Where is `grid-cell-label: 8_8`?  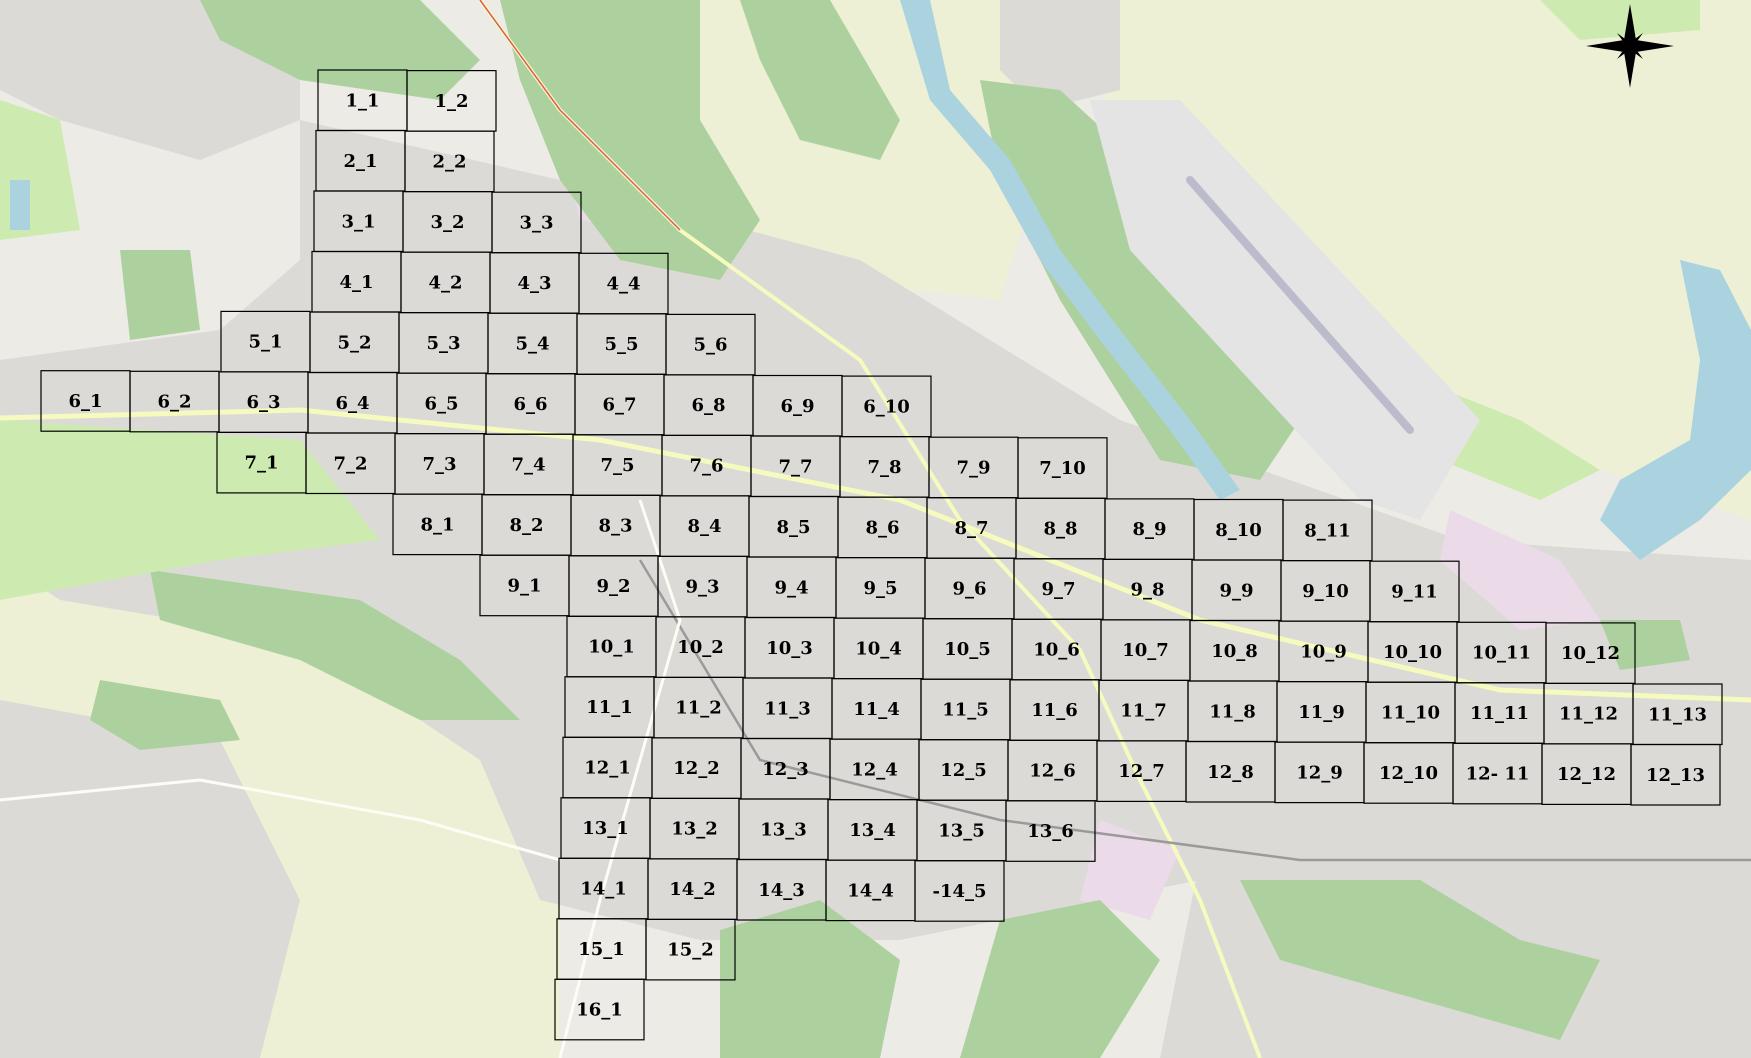
grid-cell-label: 8_8 is located at coordinates (1060, 529).